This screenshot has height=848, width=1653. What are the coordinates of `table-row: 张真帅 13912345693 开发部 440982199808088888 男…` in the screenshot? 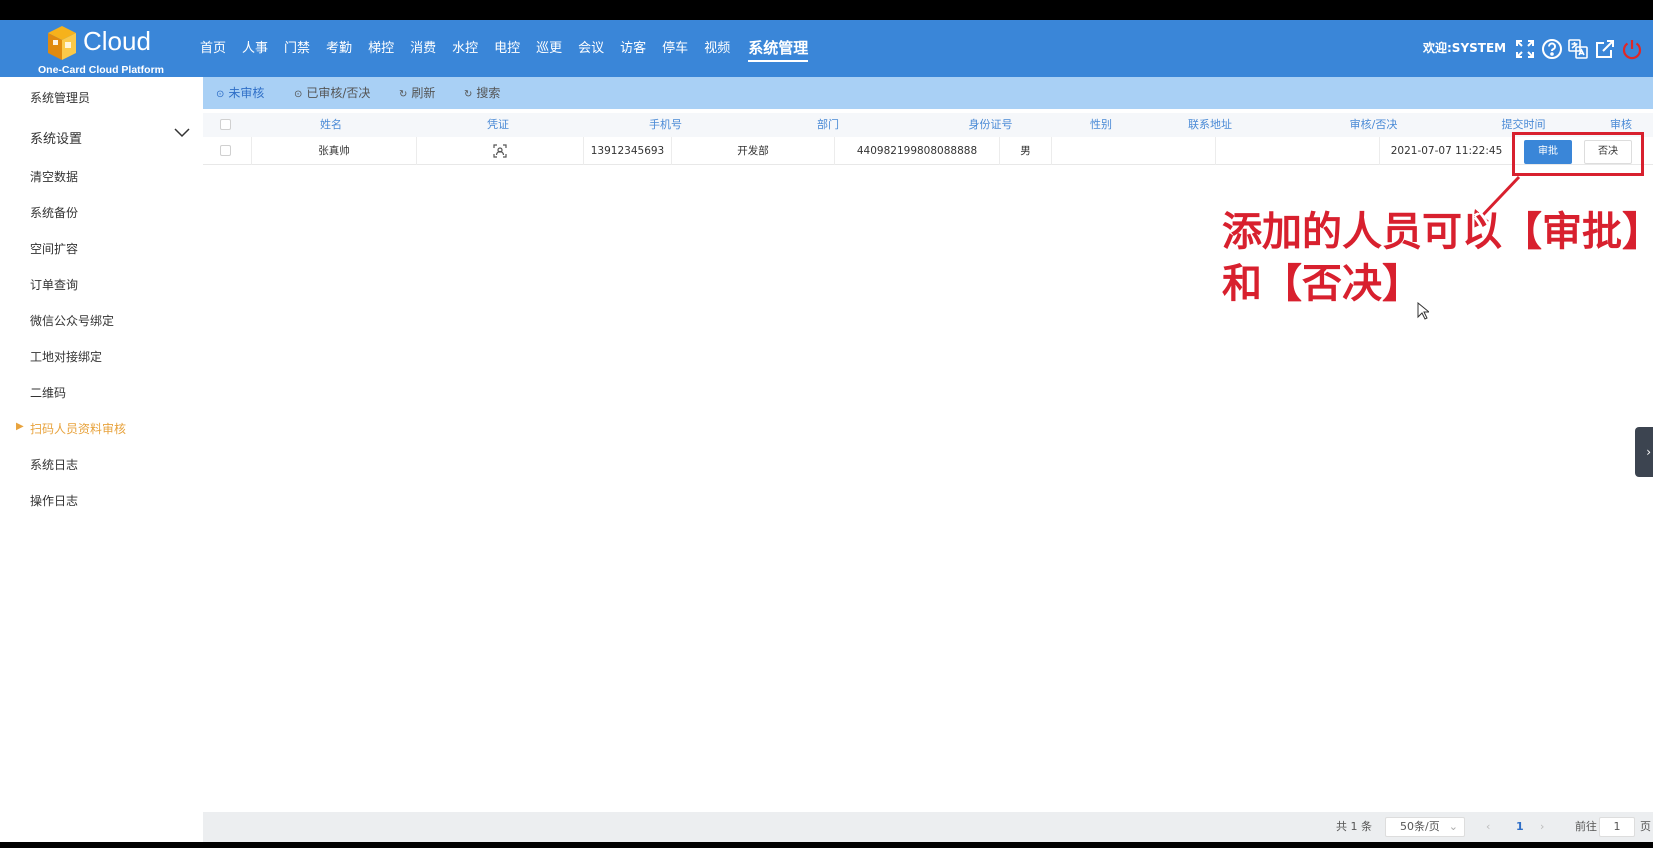 It's located at (928, 151).